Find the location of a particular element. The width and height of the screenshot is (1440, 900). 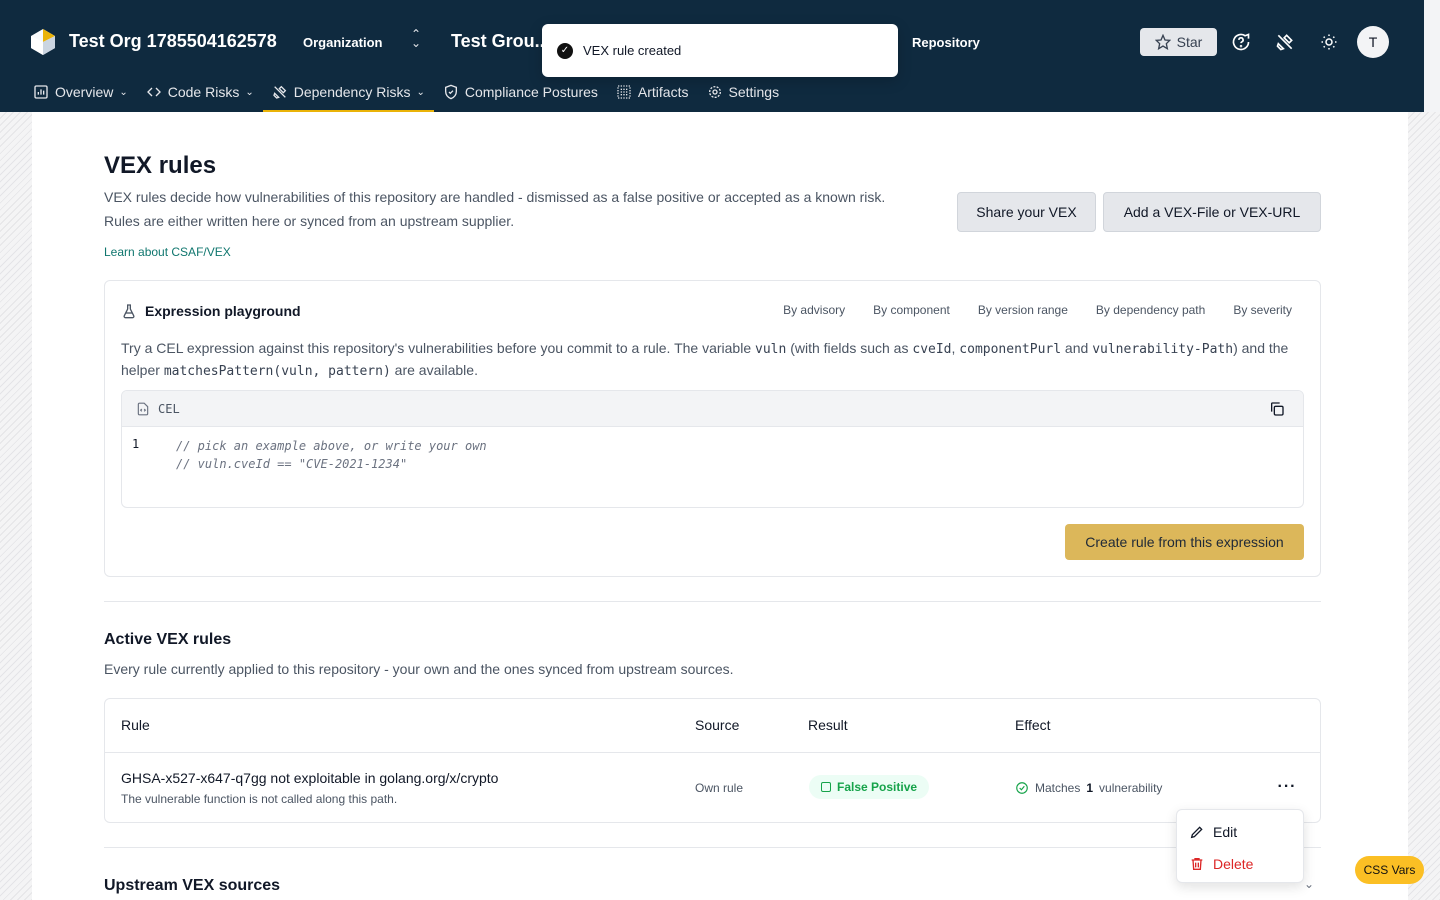

column-header-result: Result is located at coordinates (828, 725).